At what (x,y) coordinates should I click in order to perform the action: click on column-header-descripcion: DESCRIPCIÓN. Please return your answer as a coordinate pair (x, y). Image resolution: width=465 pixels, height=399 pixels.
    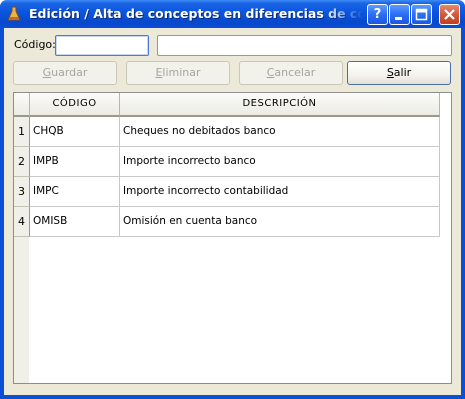
    Looking at the image, I should click on (280, 105).